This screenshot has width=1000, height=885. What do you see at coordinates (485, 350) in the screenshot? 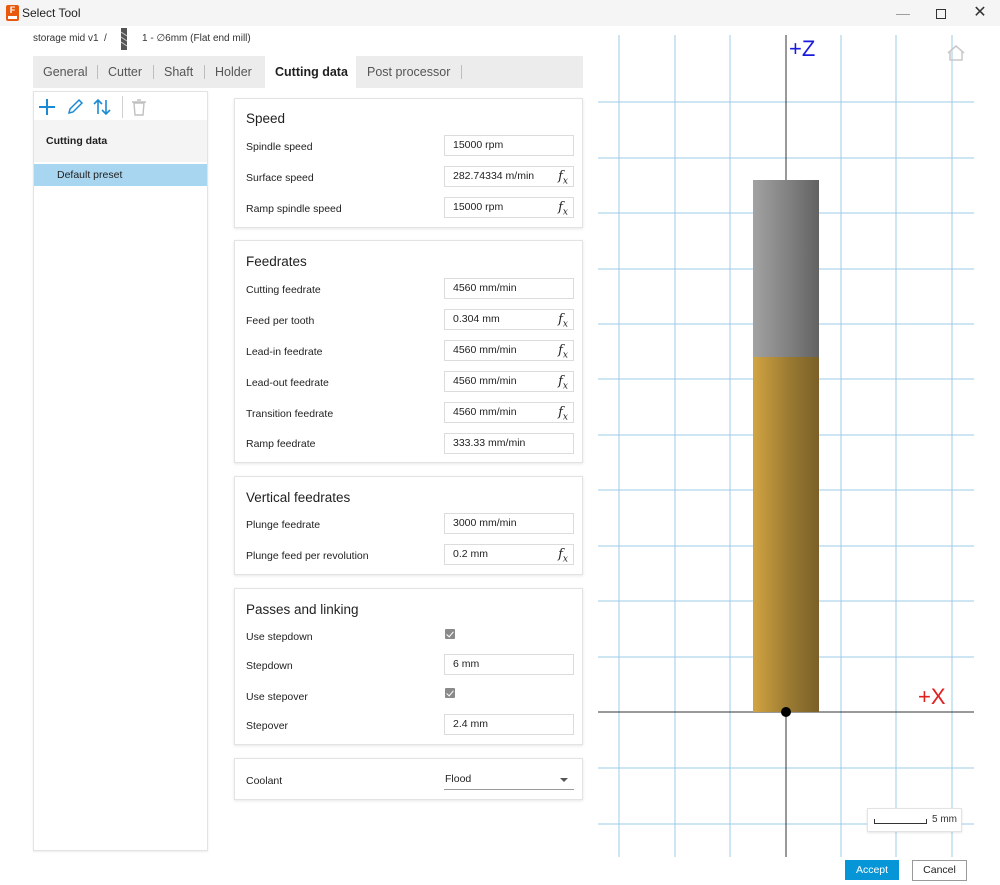
I see `lead-in-feedrate-value: 4560 mm/min` at bounding box center [485, 350].